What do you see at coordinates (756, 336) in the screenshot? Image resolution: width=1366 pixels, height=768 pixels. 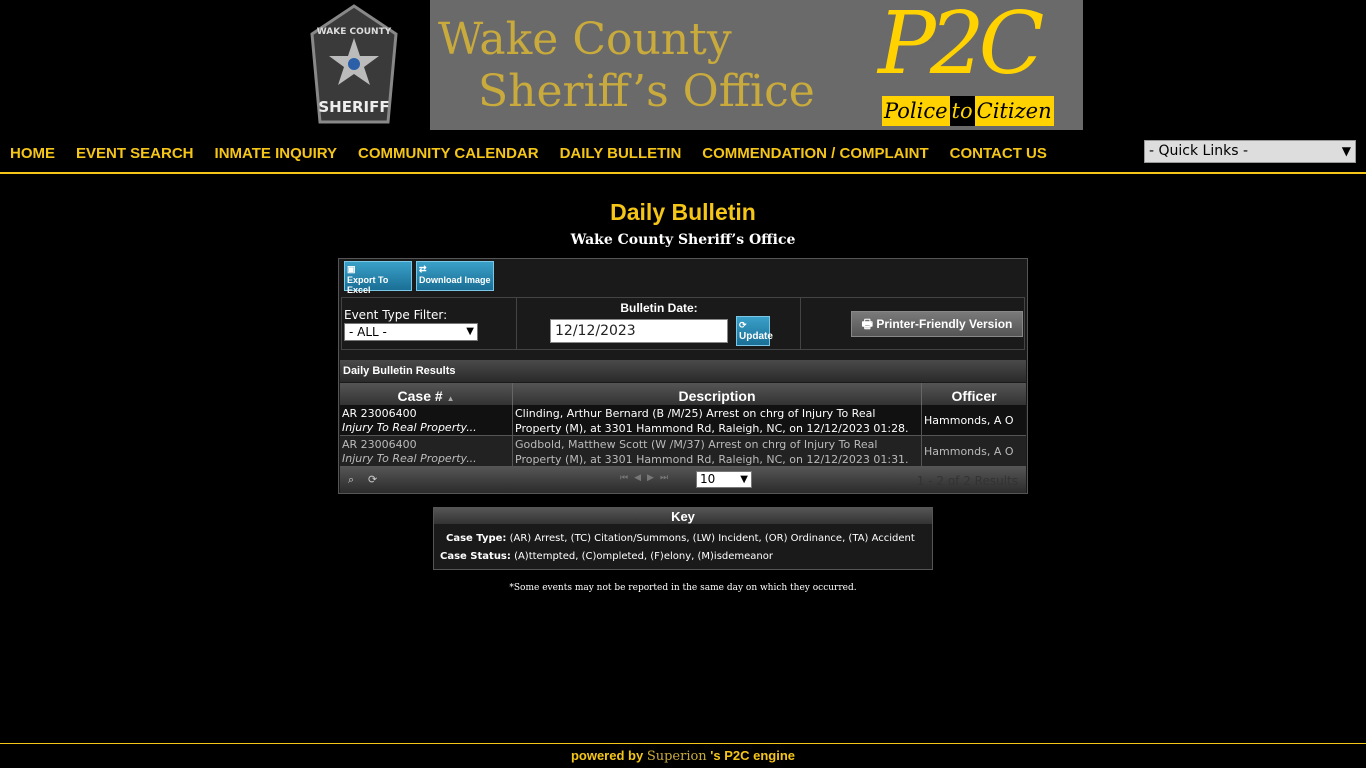 I see `update-label: Update` at bounding box center [756, 336].